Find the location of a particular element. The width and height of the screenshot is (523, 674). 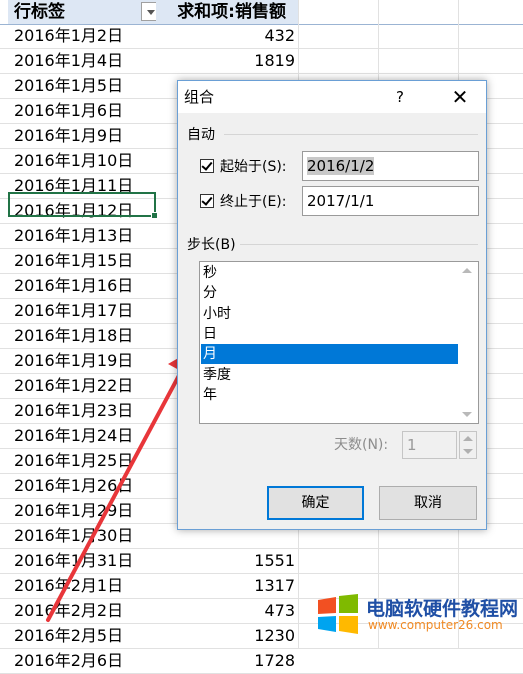

sales-value-cell: 1230 is located at coordinates (227, 636).